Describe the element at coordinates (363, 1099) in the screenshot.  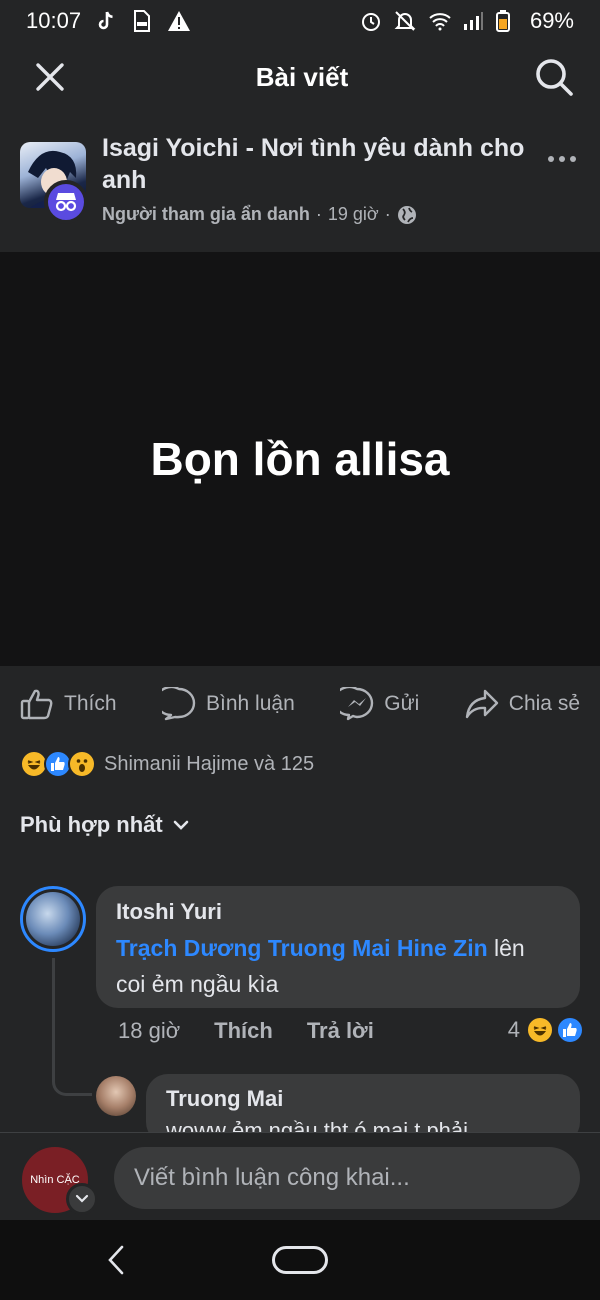
I see `reply-author: Truong Mai` at that location.